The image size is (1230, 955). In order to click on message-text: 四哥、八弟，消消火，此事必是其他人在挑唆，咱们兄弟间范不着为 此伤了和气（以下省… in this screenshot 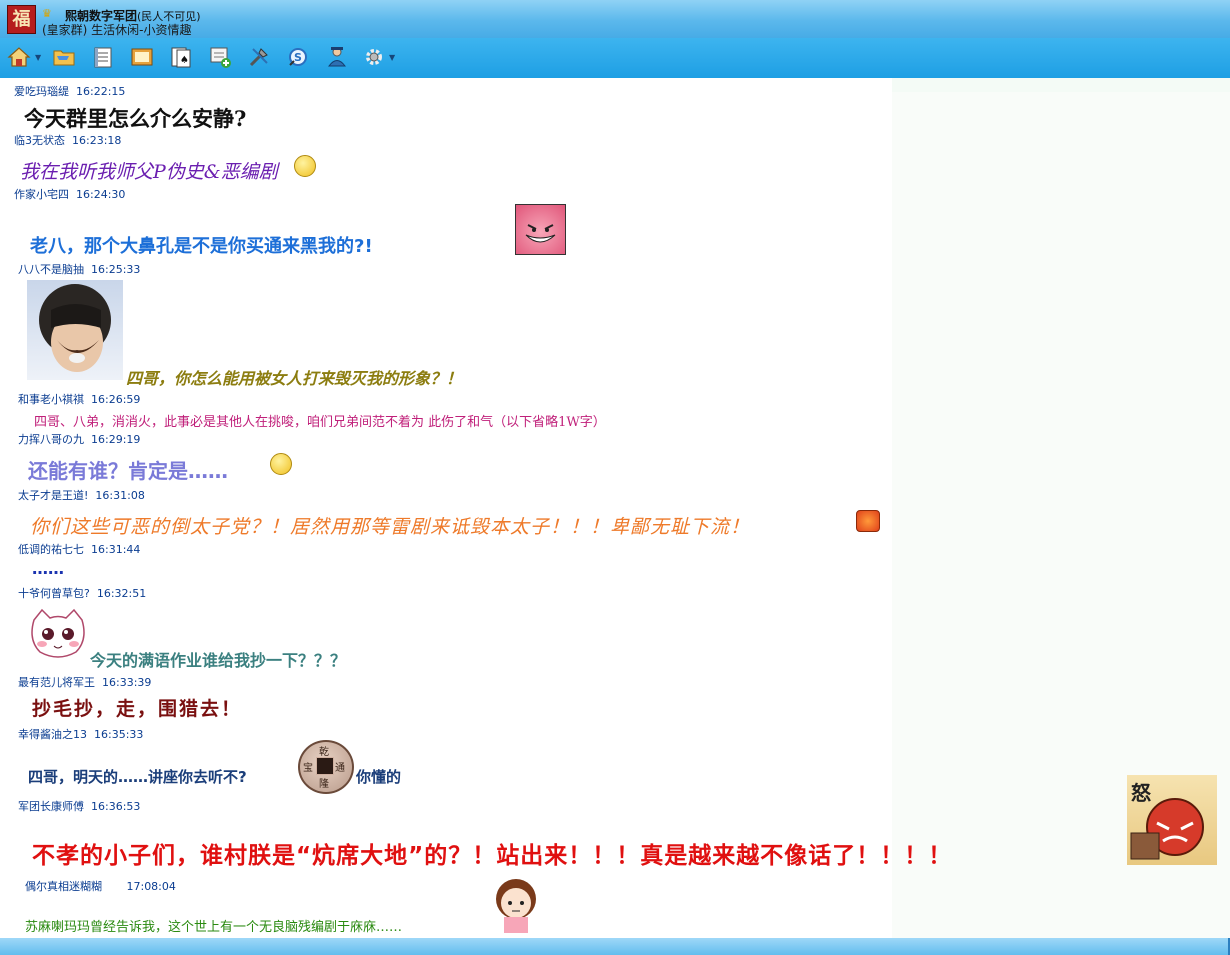, I will do `click(320, 422)`.